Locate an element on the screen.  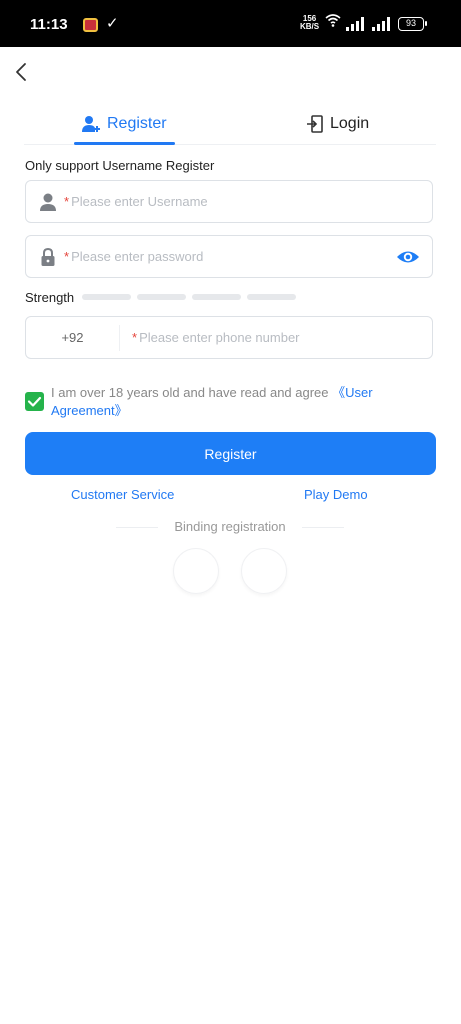
status-bar: 11:13 ✓ 156 KB/S 93 is located at coordinates (230, 23).